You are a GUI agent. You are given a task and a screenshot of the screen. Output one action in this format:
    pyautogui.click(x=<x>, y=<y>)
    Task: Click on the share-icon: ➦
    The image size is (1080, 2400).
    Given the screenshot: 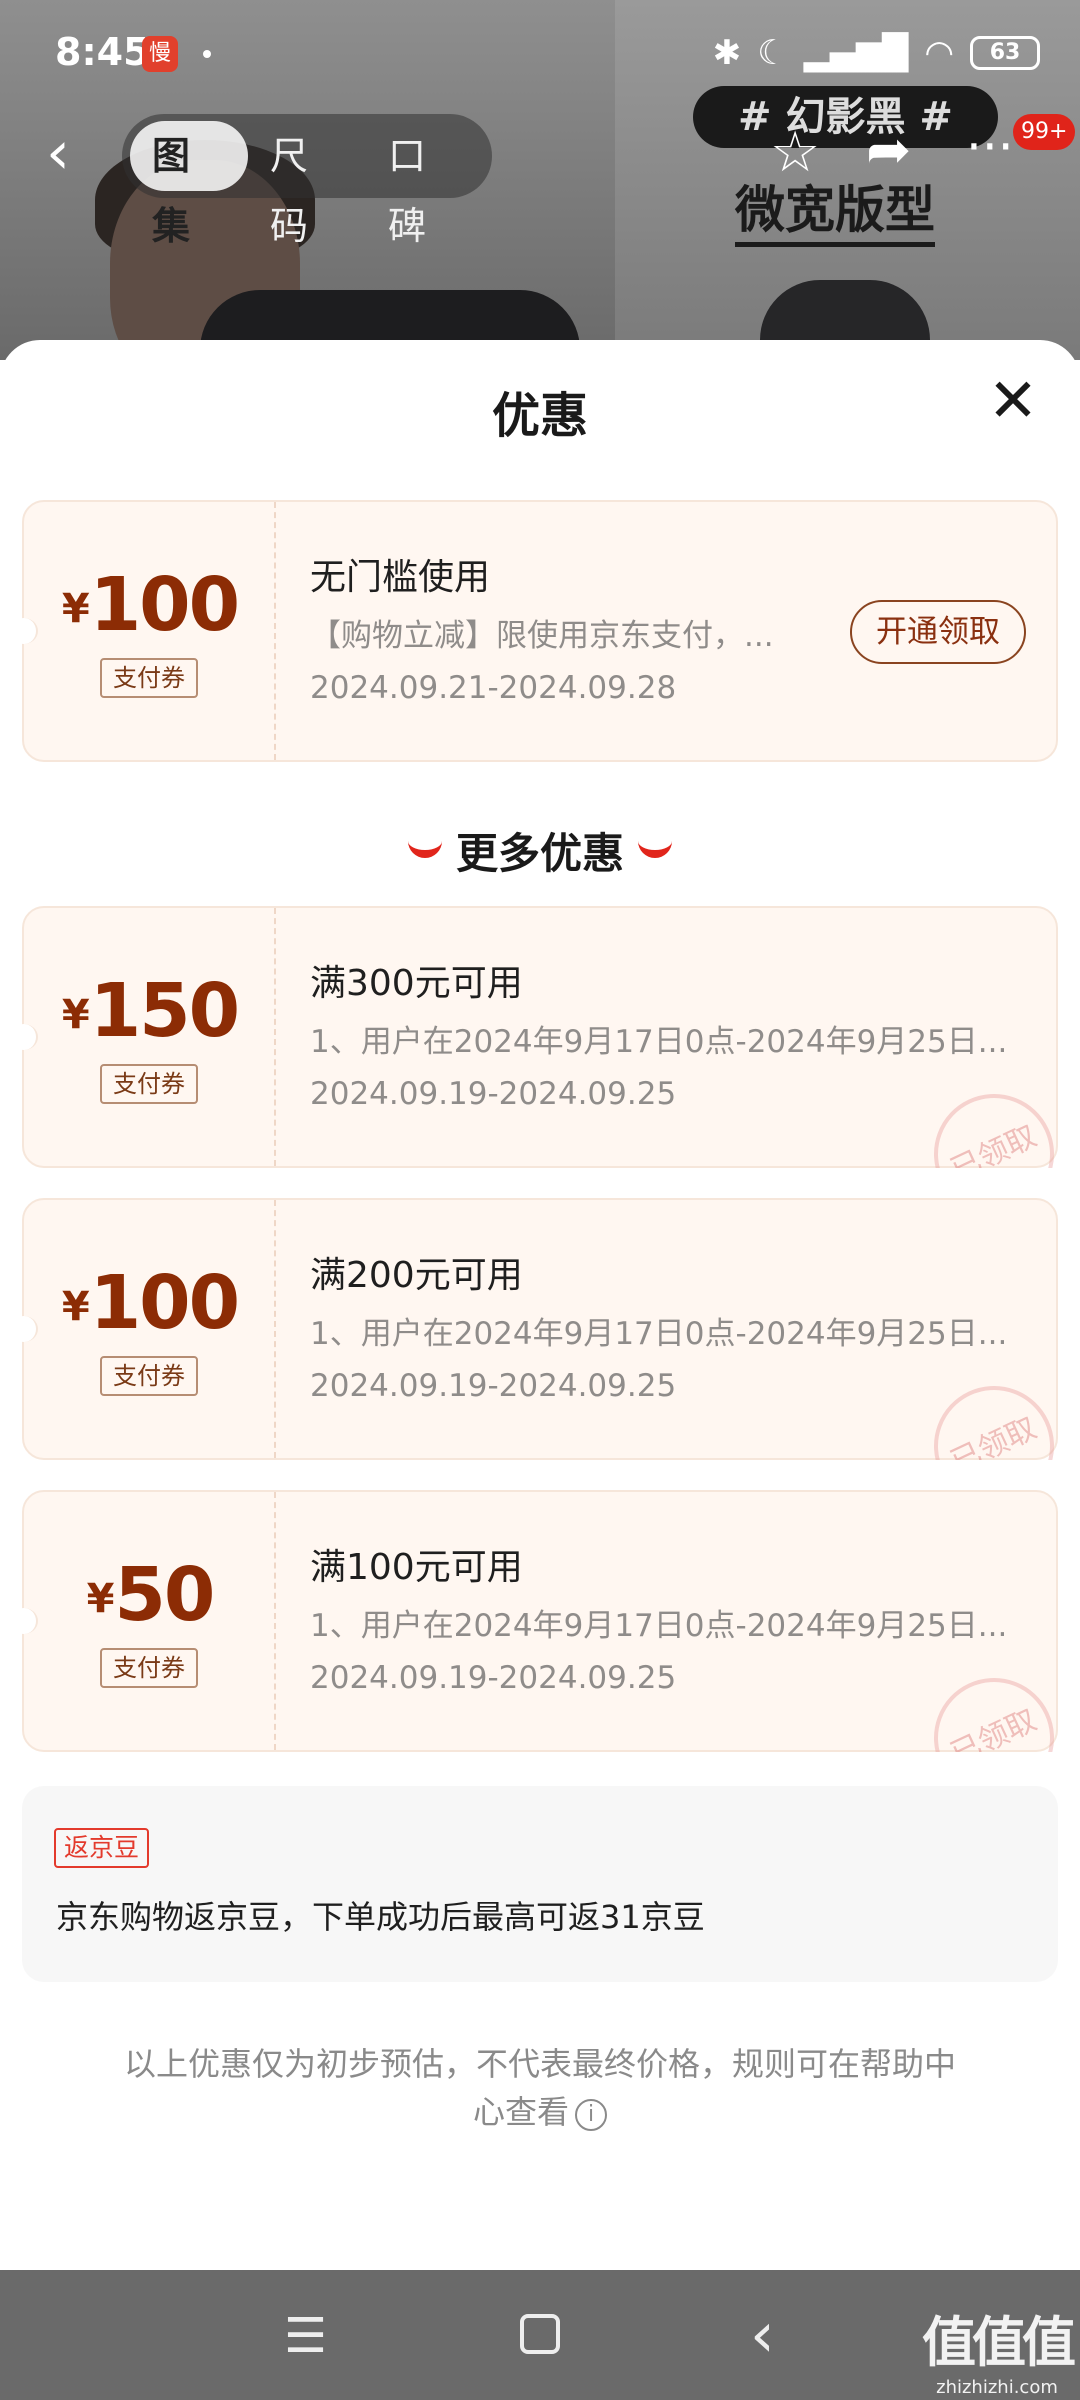 What is the action you would take?
    pyautogui.click(x=888, y=149)
    